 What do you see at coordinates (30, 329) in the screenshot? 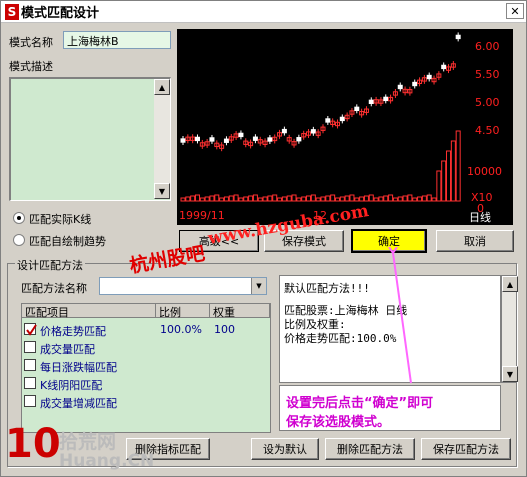
I see `checkbox-checked` at bounding box center [30, 329].